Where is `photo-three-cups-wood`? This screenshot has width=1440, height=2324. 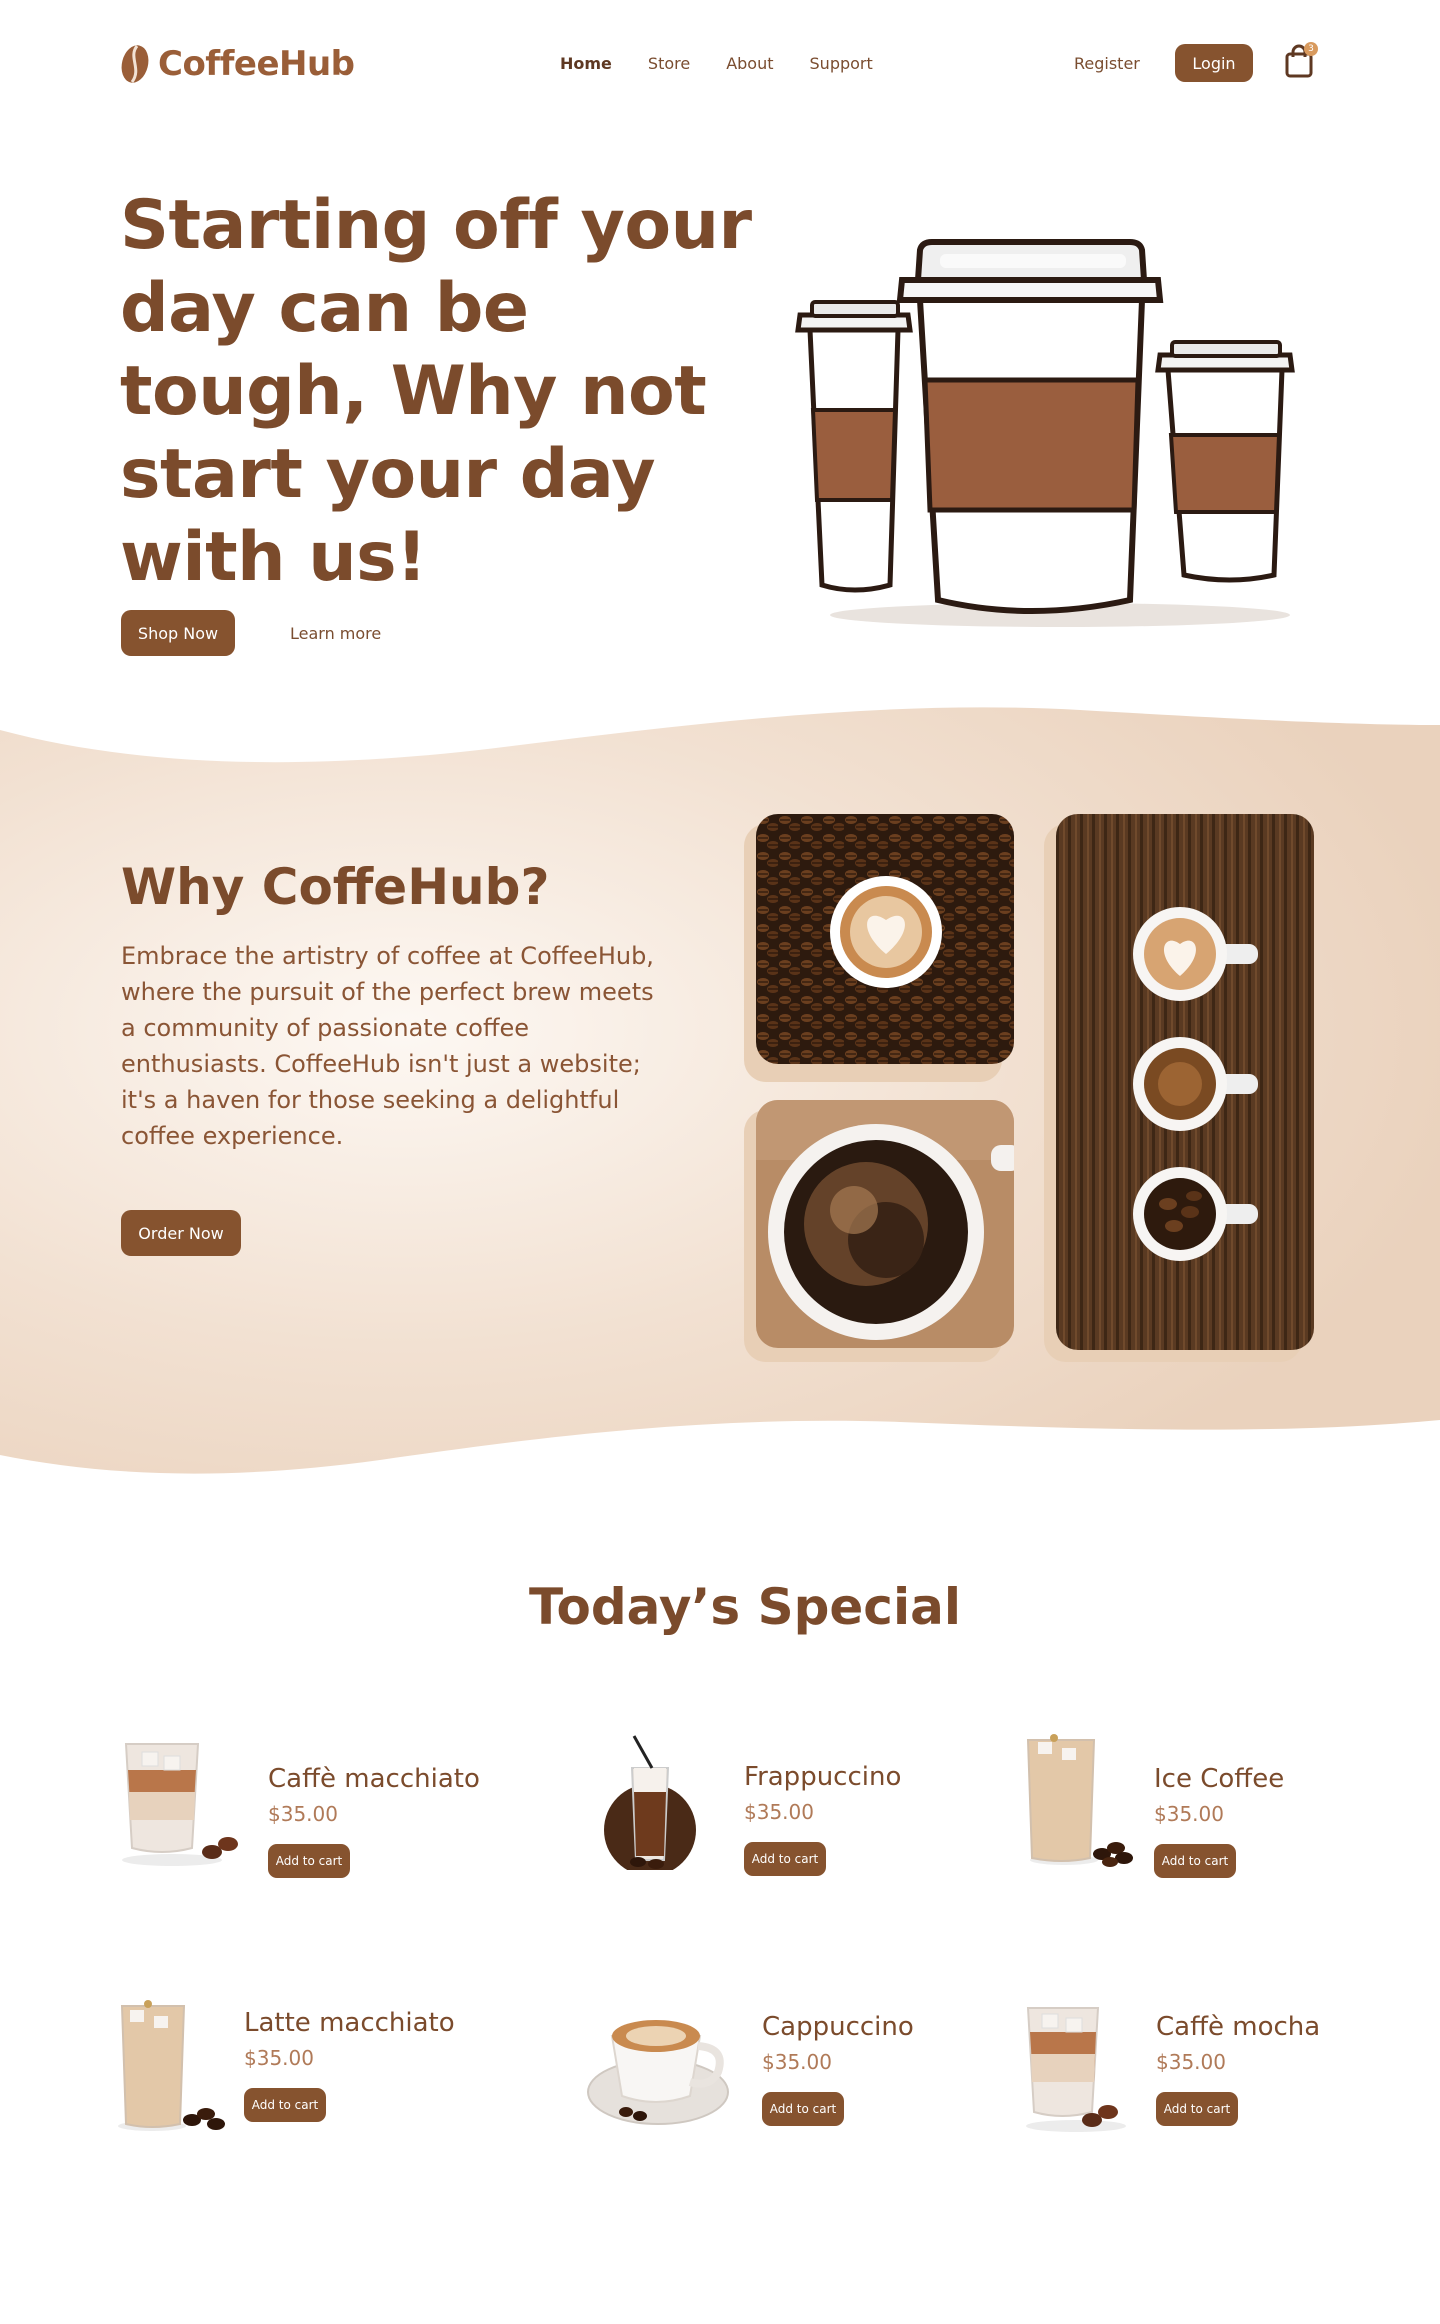
photo-three-cups-wood is located at coordinates (1179, 1088).